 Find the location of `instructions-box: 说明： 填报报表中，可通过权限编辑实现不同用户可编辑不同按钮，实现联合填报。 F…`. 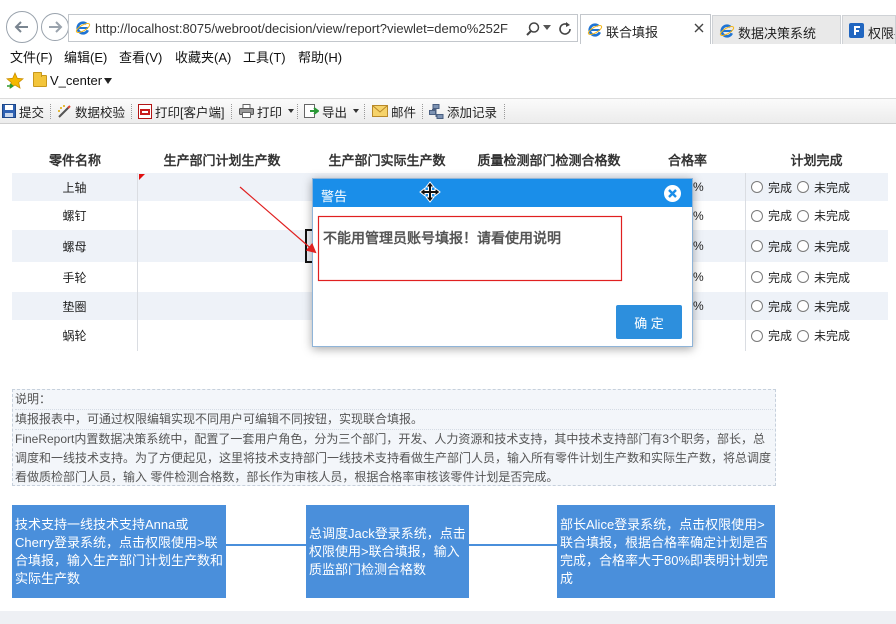

instructions-box: 说明： 填报报表中，可通过权限编辑实现不同用户可编辑不同按钮，实现联合填报。 F… is located at coordinates (394, 437).